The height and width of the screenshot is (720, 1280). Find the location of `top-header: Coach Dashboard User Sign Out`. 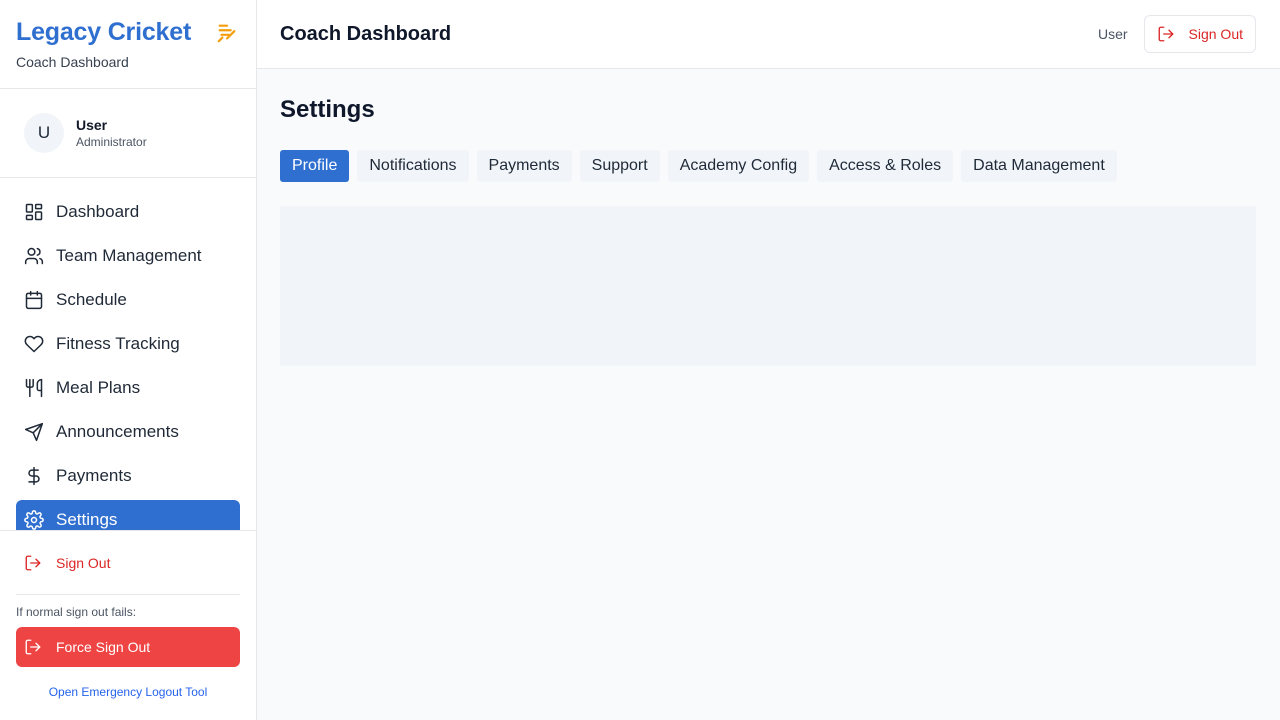

top-header: Coach Dashboard User Sign Out is located at coordinates (768, 34).